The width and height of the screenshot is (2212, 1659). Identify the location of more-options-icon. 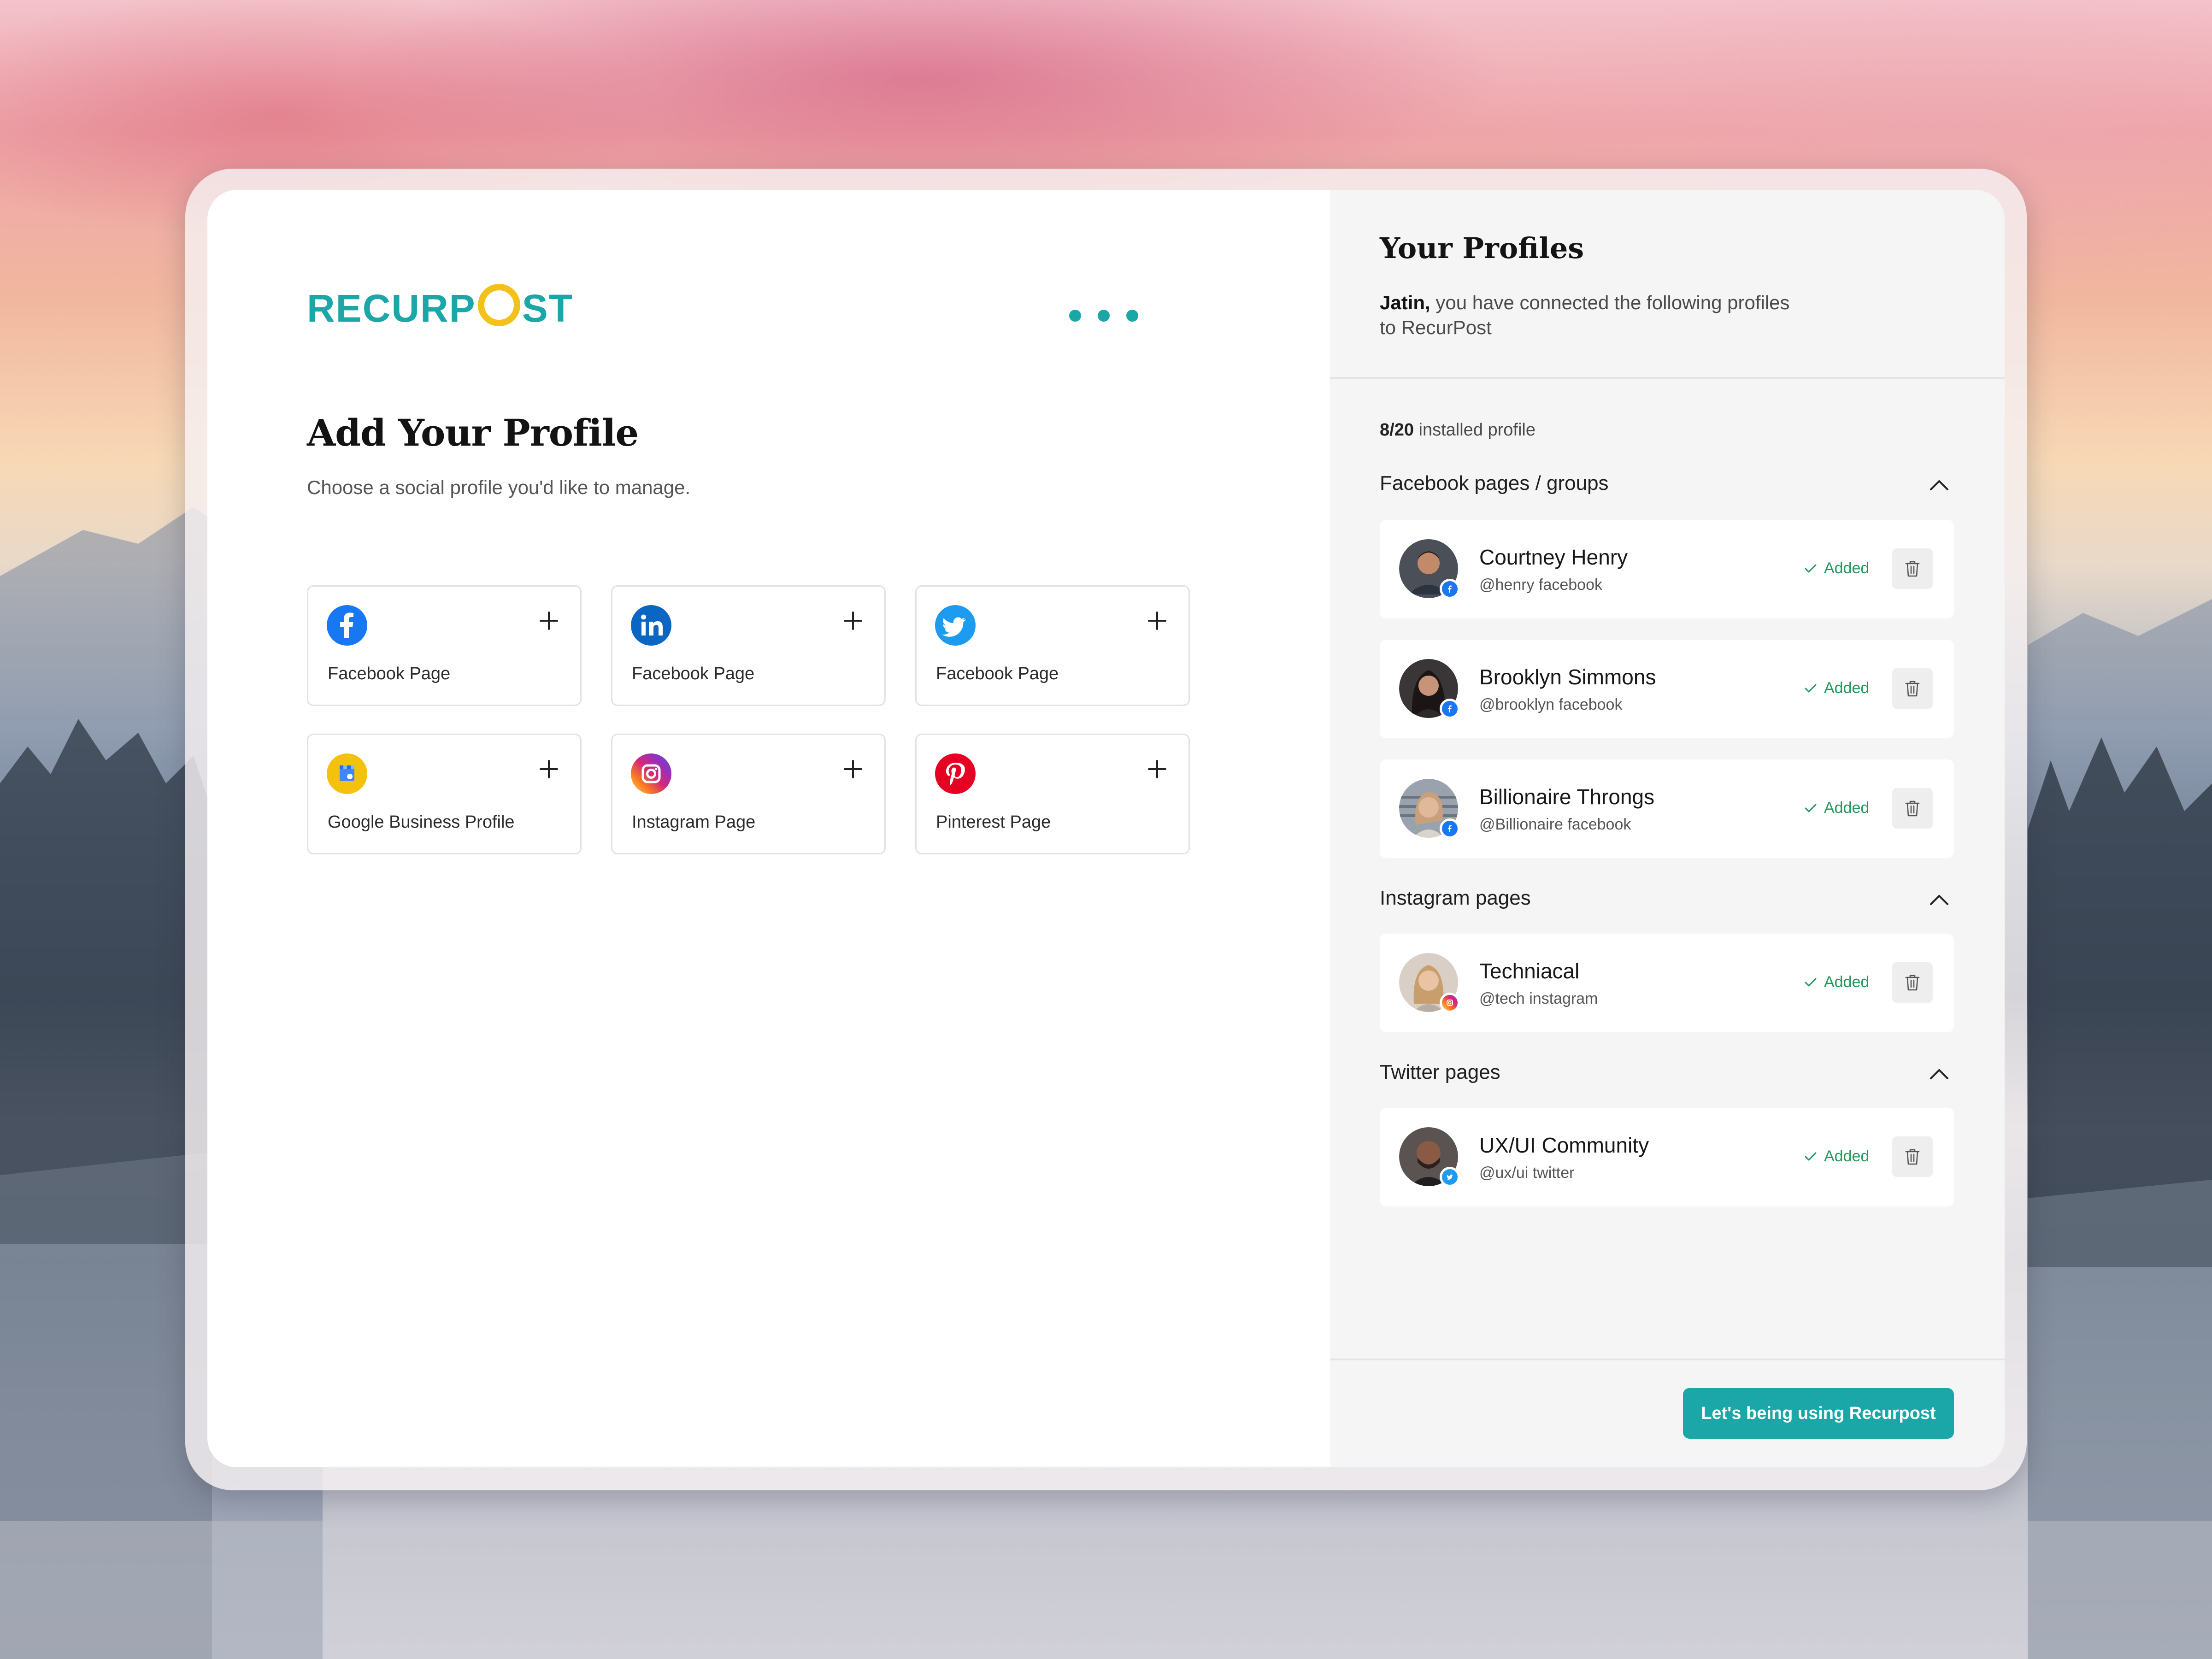
(1103, 316).